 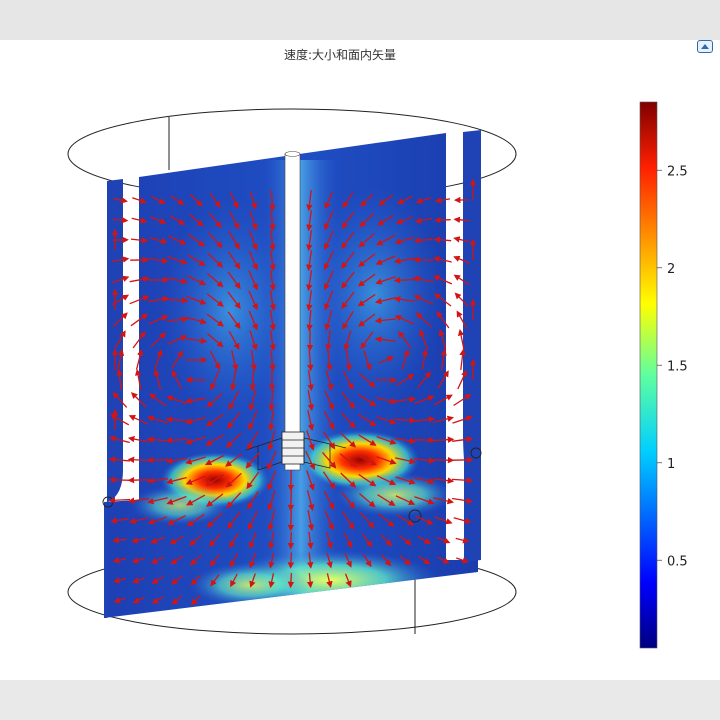 What do you see at coordinates (648, 375) in the screenshot?
I see `colorbar-scale` at bounding box center [648, 375].